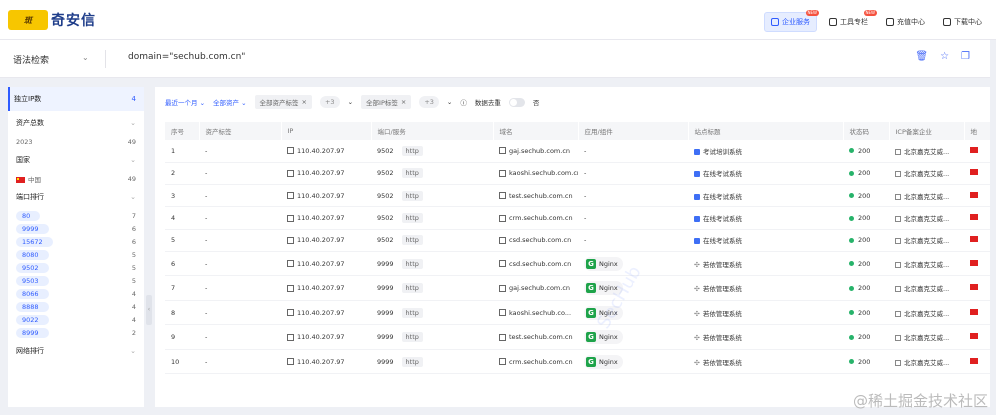  Describe the element at coordinates (965, 56) in the screenshot. I see `copy-icon: ❐` at that location.